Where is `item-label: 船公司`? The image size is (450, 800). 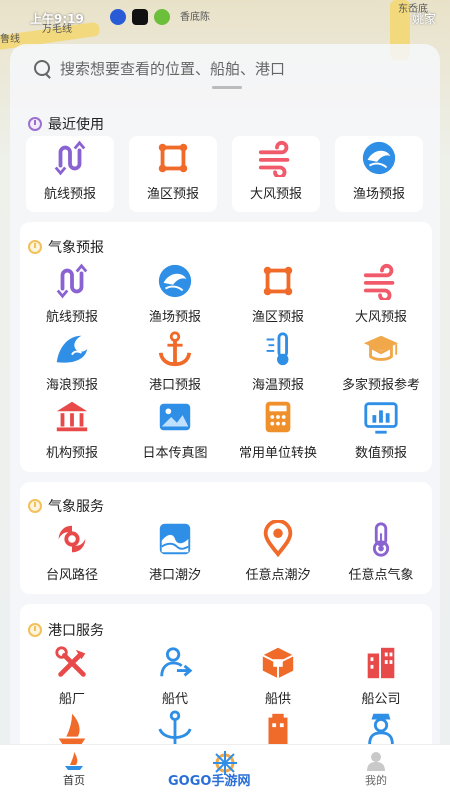
item-label: 船公司 is located at coordinates (381, 699).